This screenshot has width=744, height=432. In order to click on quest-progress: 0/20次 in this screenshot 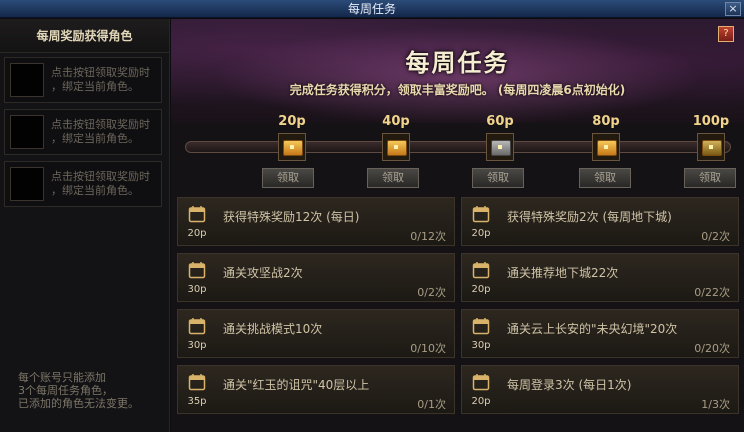, I will do `click(712, 348)`.